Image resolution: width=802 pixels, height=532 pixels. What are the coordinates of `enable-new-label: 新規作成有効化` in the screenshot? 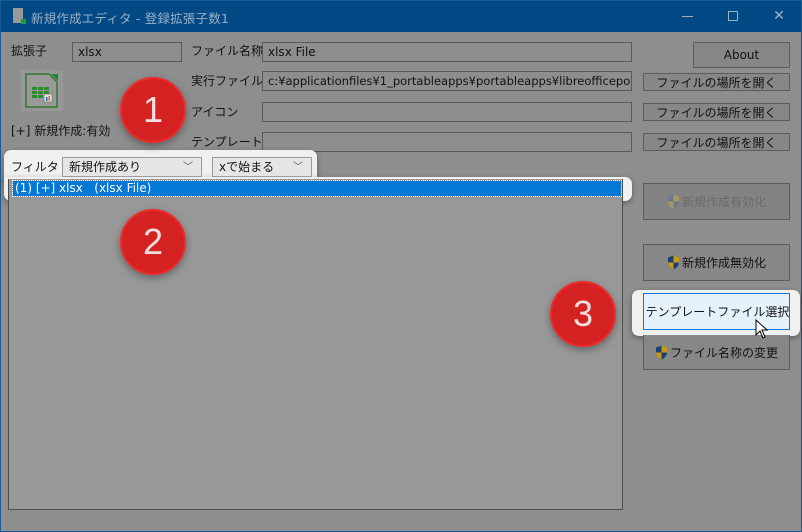 It's located at (723, 202).